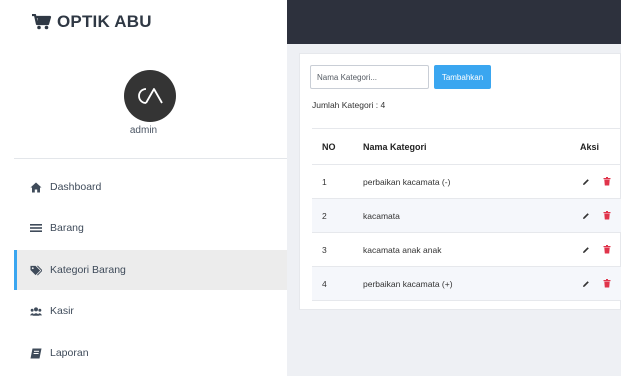 This screenshot has height=376, width=621. Describe the element at coordinates (67, 228) in the screenshot. I see `sidebar-item-label: Barang` at that location.